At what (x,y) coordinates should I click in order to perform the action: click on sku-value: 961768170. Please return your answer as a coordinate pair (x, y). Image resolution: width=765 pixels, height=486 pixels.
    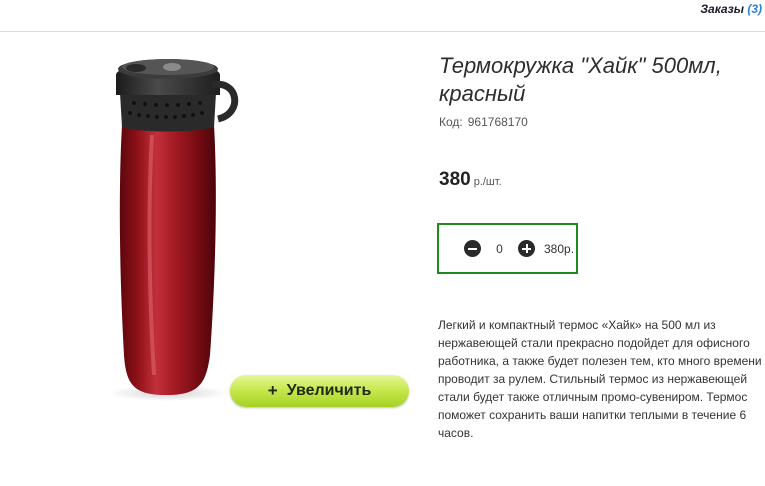
    Looking at the image, I should click on (497, 122).